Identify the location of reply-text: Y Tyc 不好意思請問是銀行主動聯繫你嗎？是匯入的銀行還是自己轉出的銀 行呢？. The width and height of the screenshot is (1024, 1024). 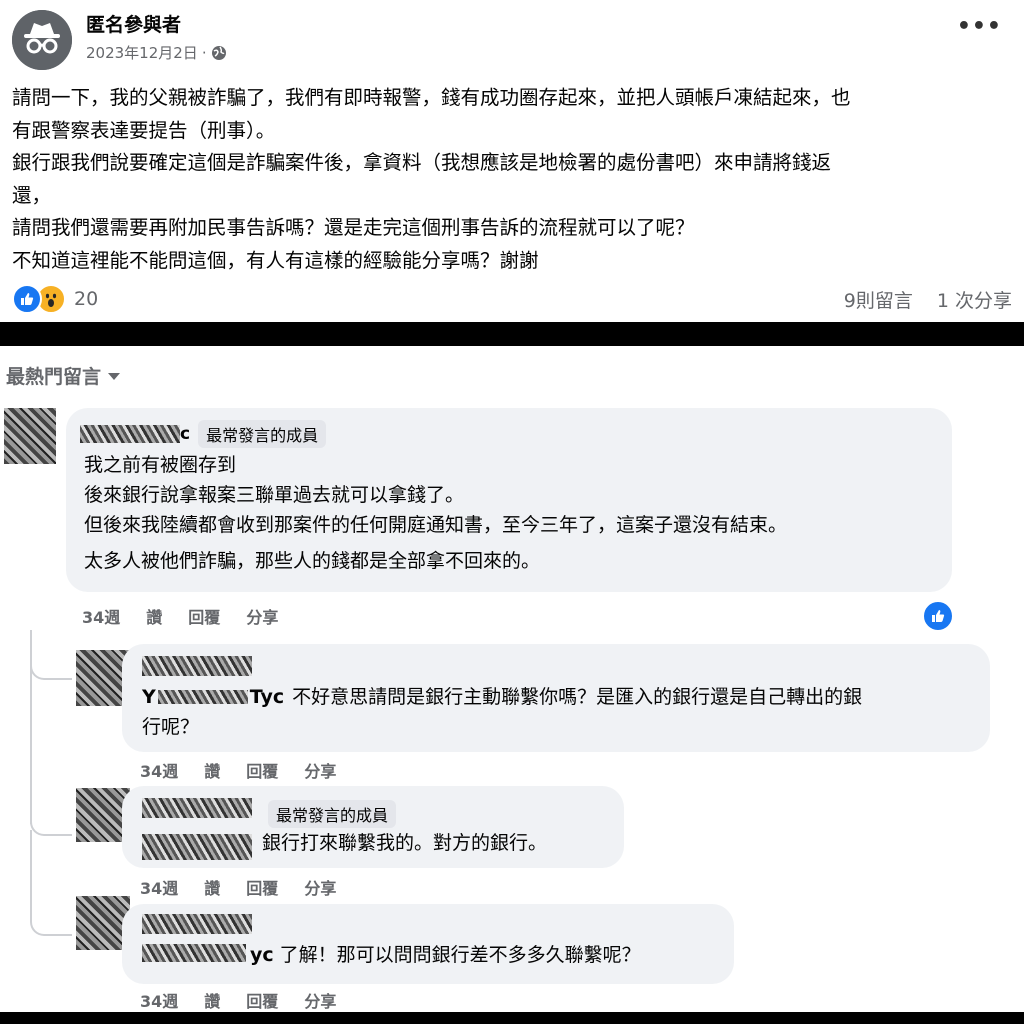
(562, 712).